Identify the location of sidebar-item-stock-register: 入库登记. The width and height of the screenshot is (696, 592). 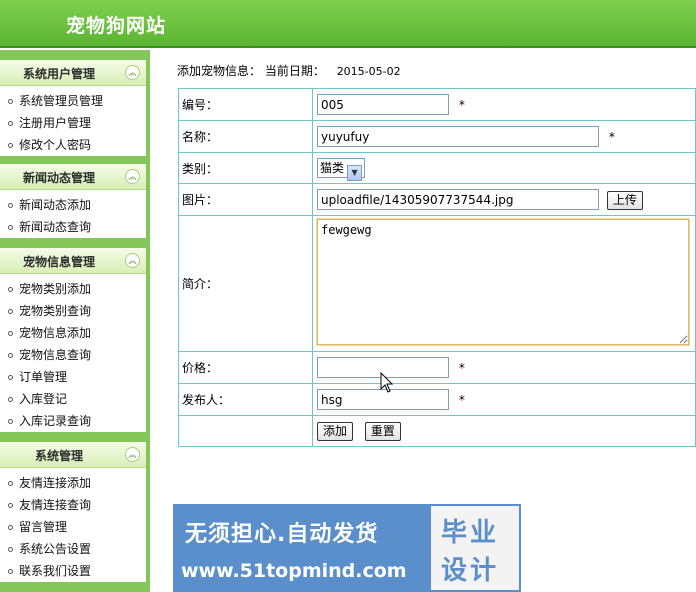
(73, 399).